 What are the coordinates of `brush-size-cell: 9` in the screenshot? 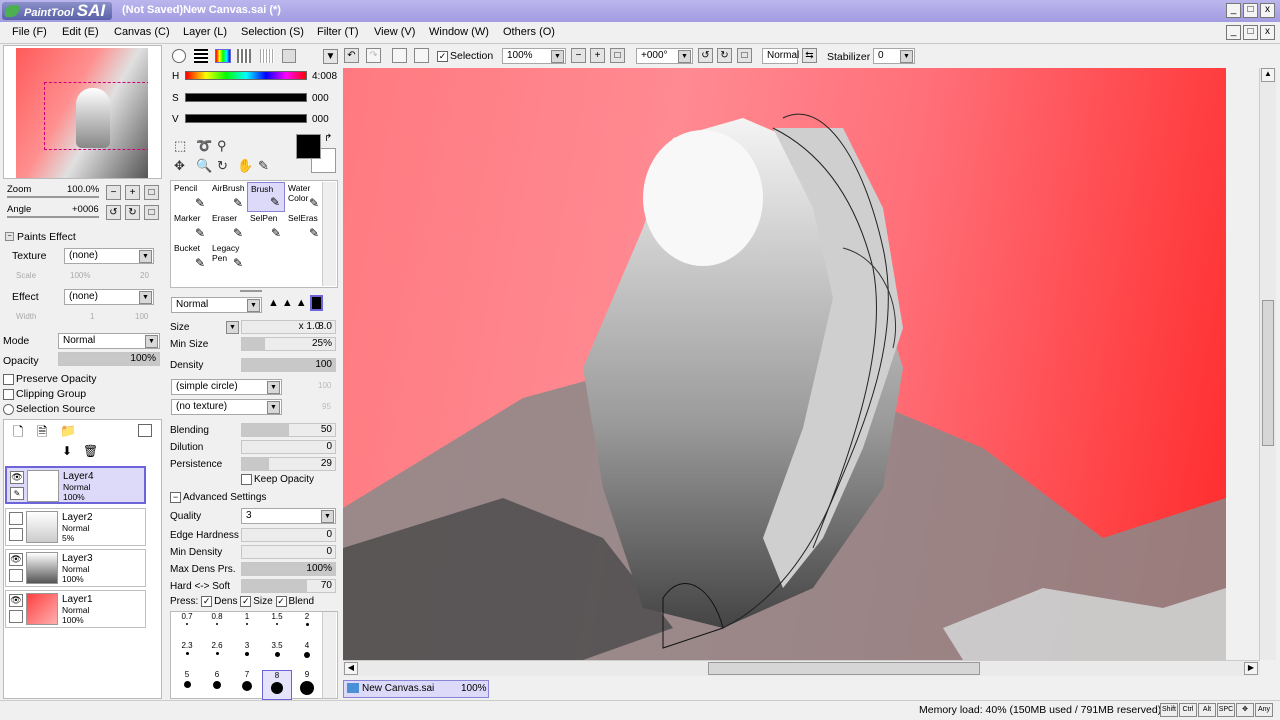 It's located at (307, 685).